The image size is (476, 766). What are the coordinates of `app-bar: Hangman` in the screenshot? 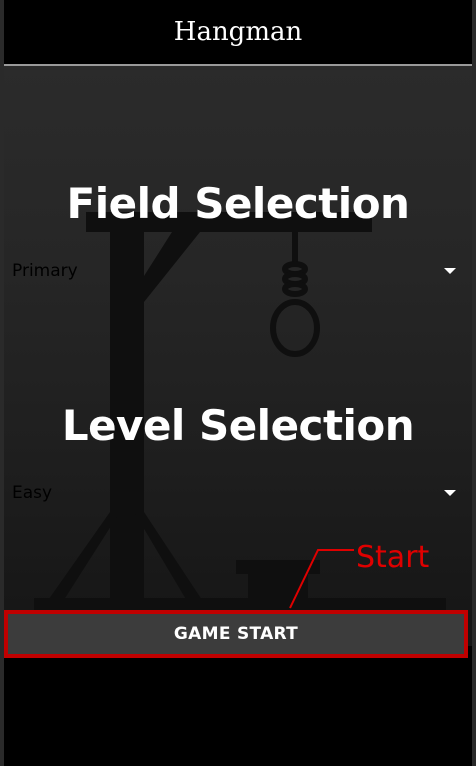 It's located at (238, 33).